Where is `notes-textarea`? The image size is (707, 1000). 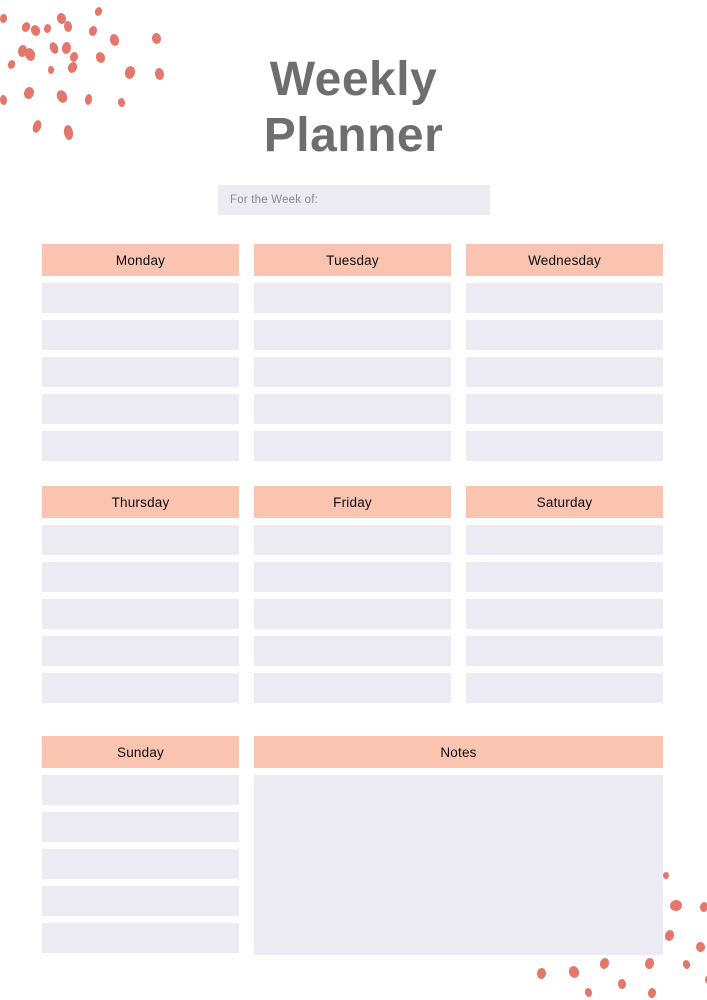 notes-textarea is located at coordinates (458, 865).